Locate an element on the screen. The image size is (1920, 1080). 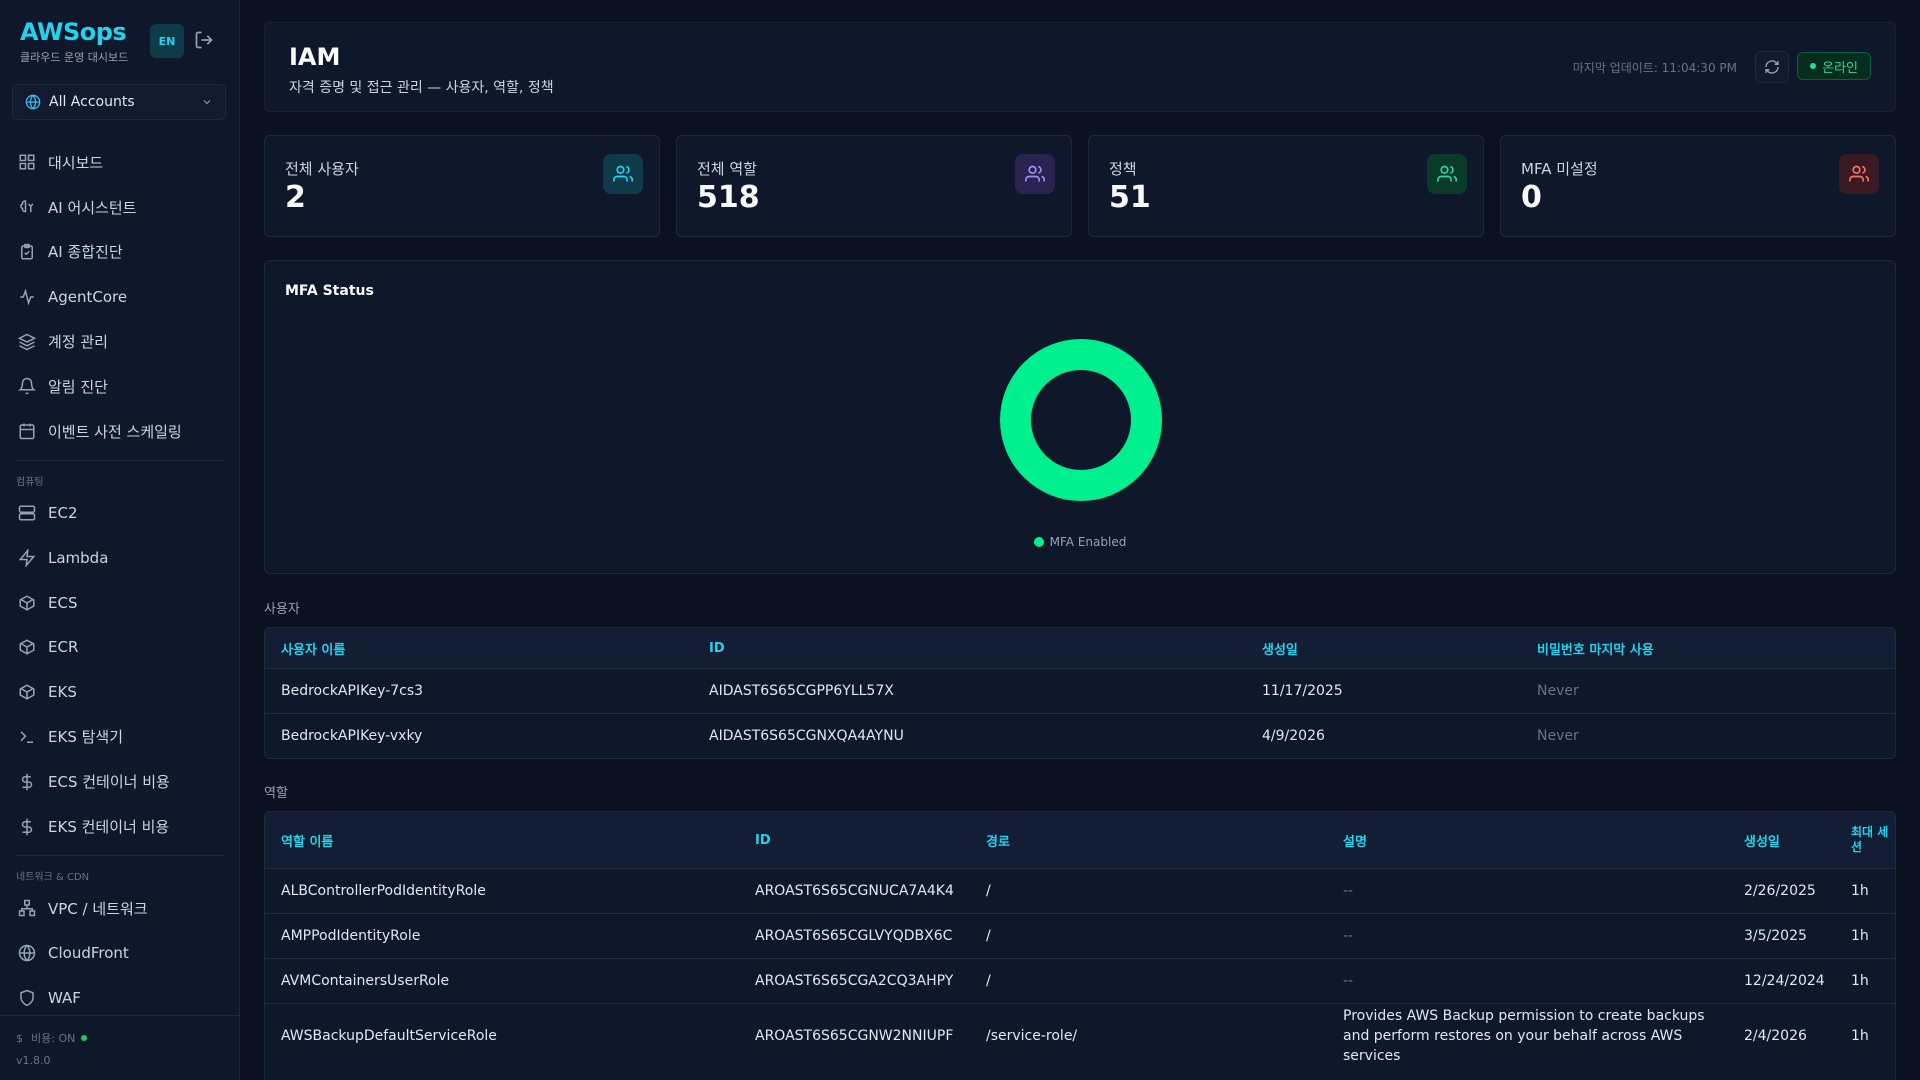
column-header: 비밀번호 마지막 사용 is located at coordinates (1706, 648).